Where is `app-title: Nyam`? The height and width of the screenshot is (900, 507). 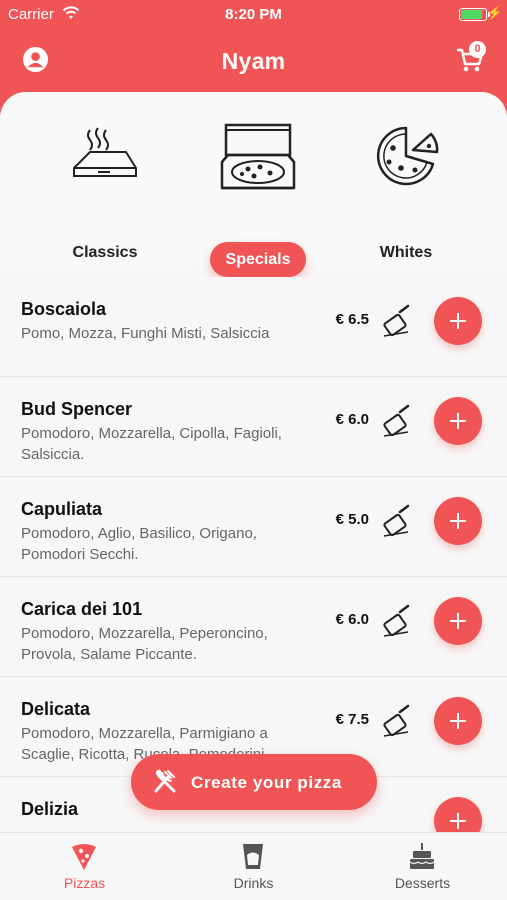 app-title: Nyam is located at coordinates (253, 61).